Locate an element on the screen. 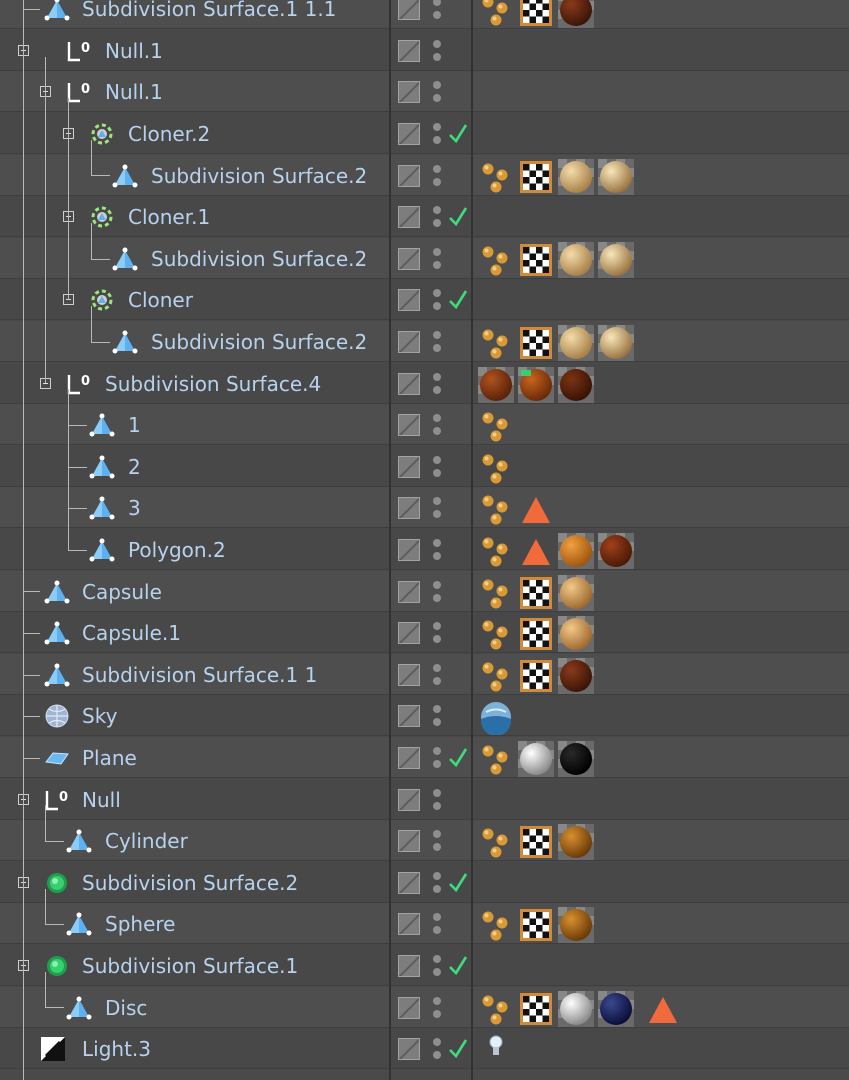 This screenshot has width=849, height=1080. object-row: Plane is located at coordinates (424, 757).